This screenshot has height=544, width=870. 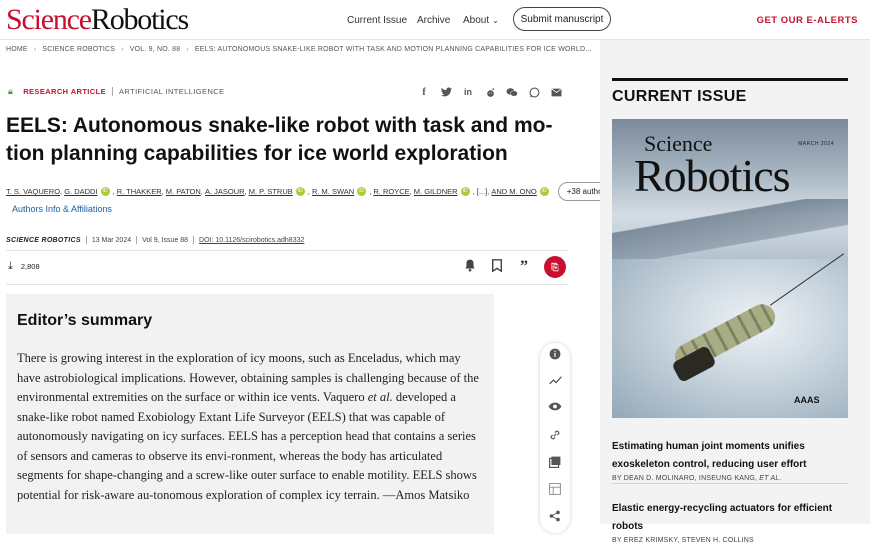 I want to click on download-count: ⤓ 2,808, so click(x=24, y=266).